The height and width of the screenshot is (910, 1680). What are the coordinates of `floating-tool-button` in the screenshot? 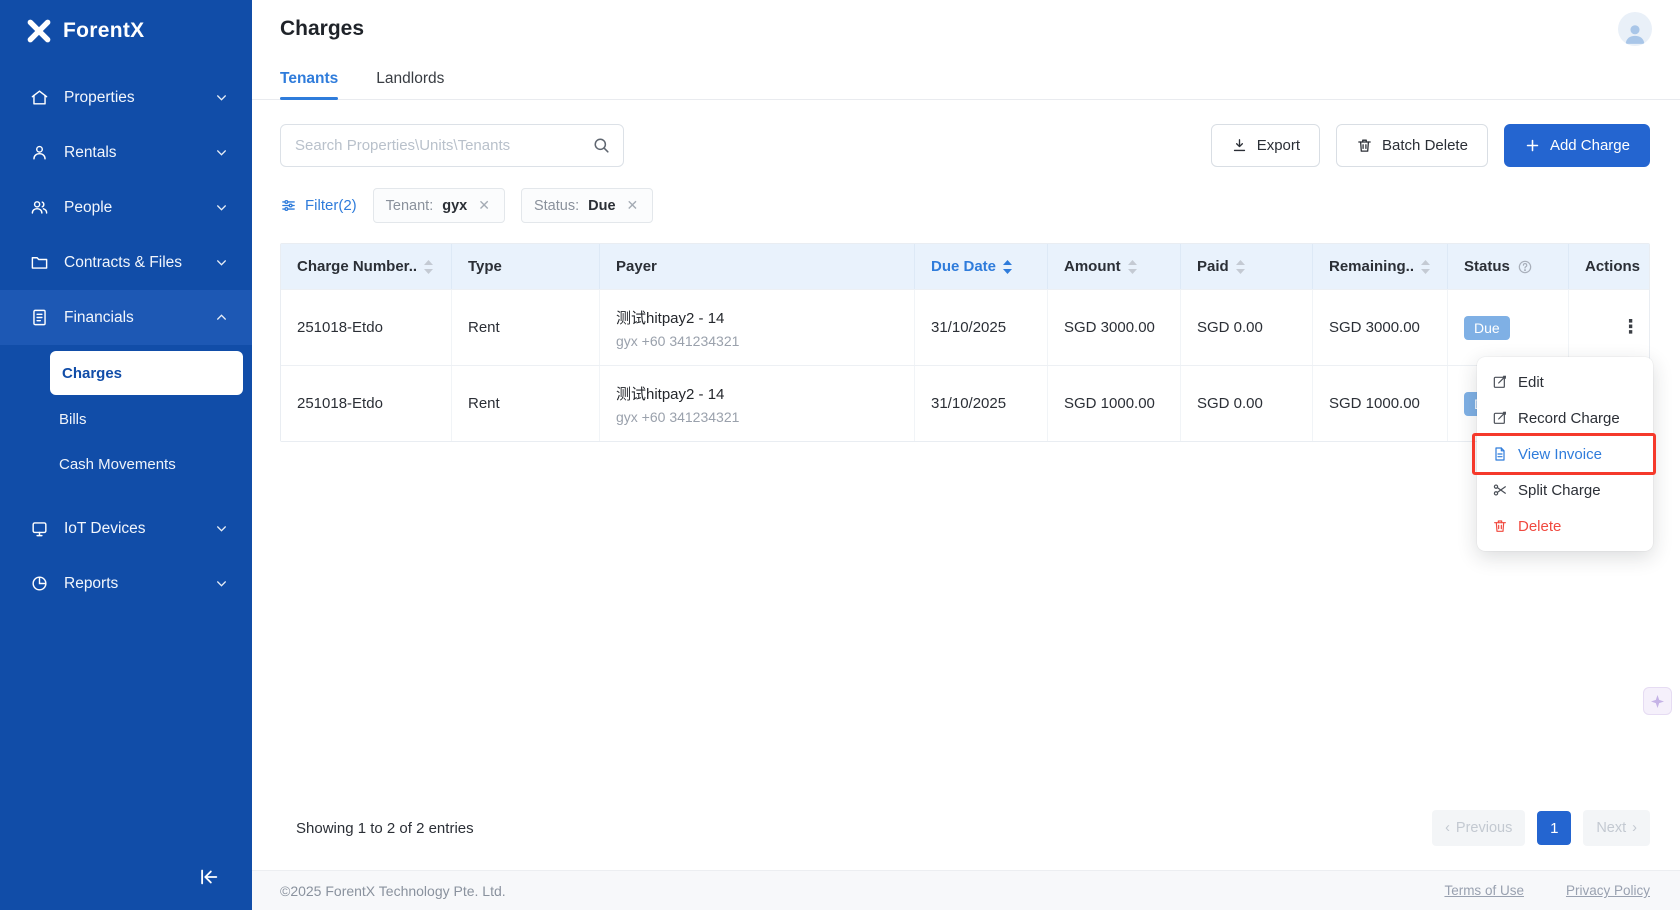 It's located at (1657, 701).